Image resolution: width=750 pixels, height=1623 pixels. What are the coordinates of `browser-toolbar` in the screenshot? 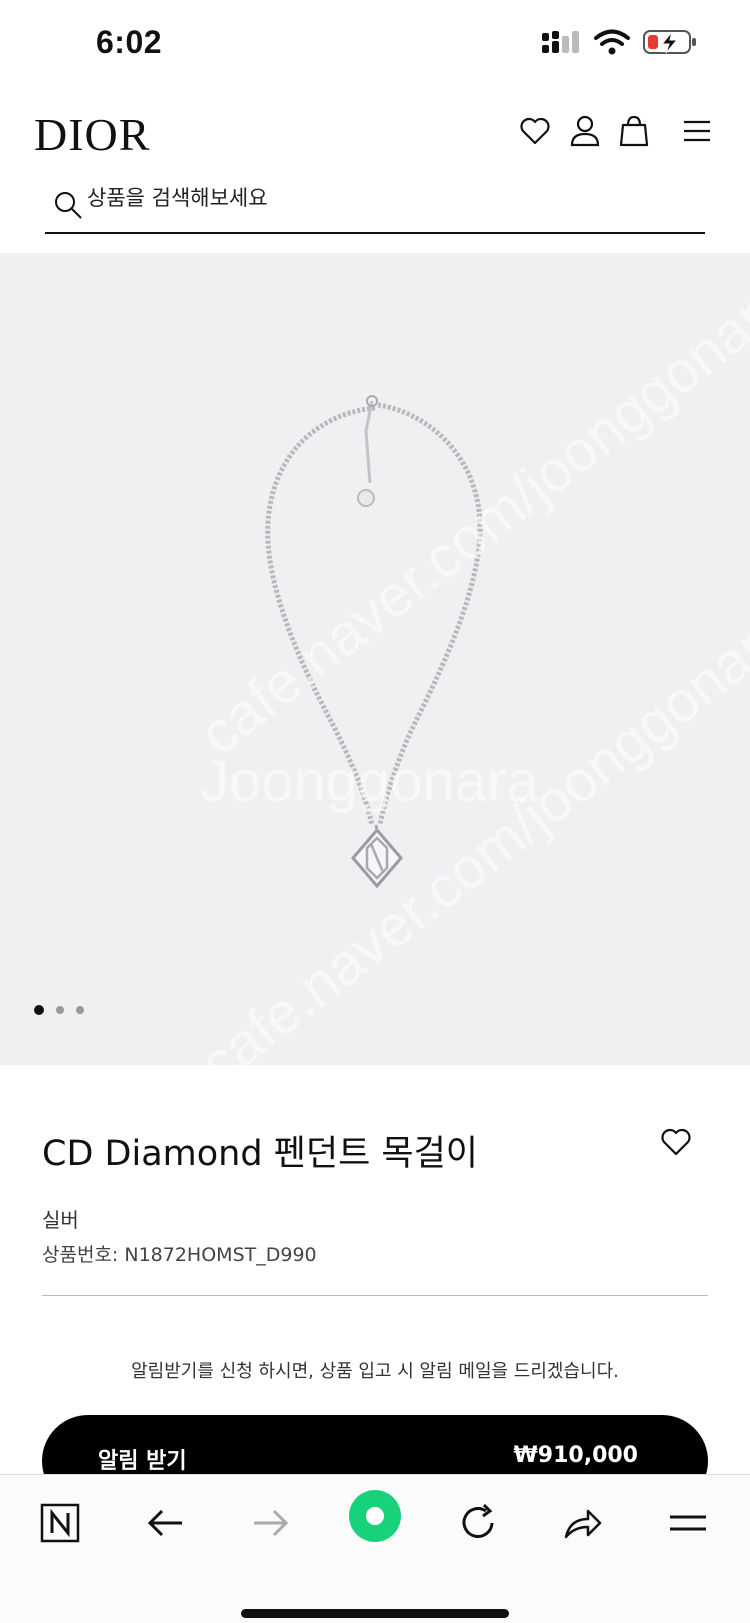 It's located at (375, 1548).